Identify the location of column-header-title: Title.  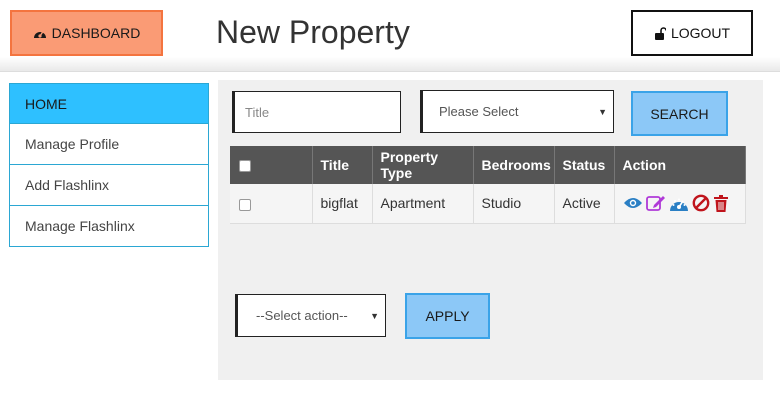
(342, 165).